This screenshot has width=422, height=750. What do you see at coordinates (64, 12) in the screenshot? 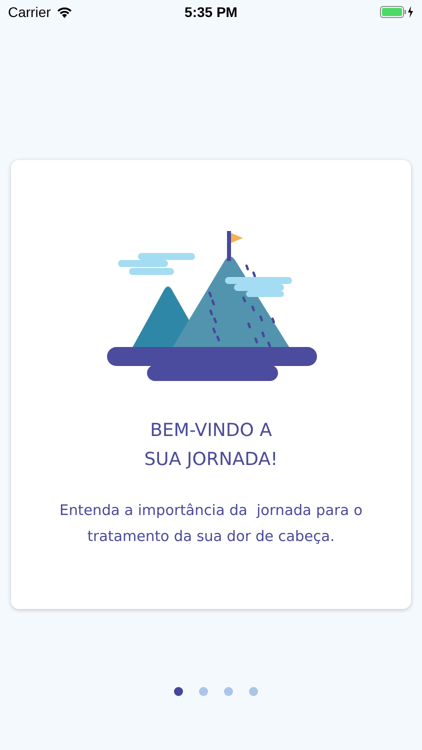
I see `wifi-icon` at bounding box center [64, 12].